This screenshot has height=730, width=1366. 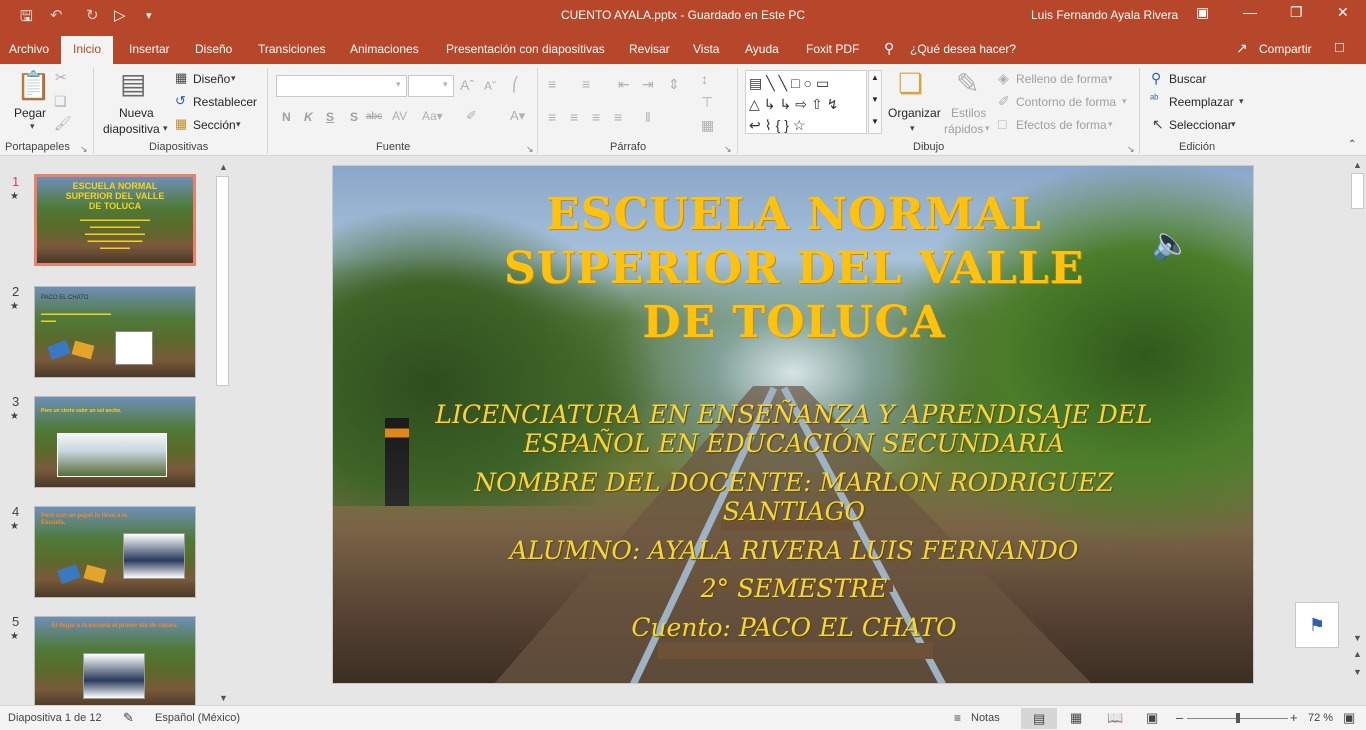 What do you see at coordinates (552, 117) in the screenshot?
I see `align-left-icon: ≡` at bounding box center [552, 117].